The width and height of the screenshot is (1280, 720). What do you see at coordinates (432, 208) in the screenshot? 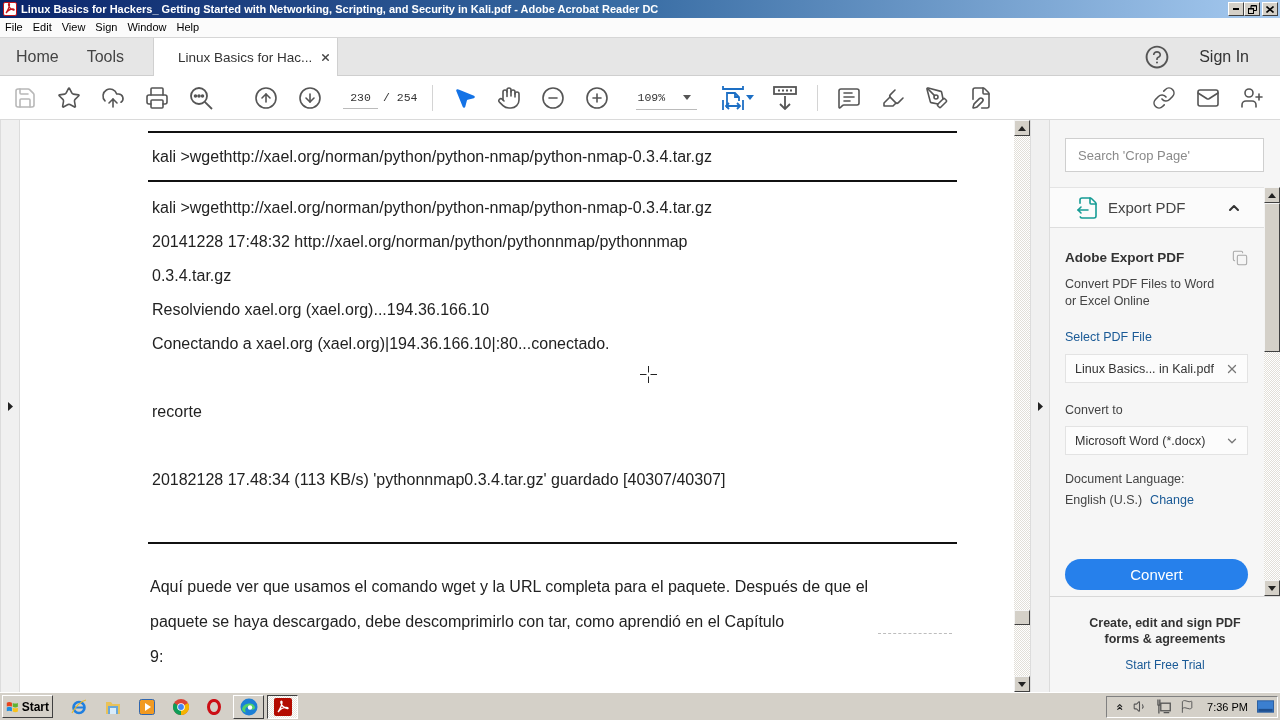
I see `output-line: kali >wgethttp://xael.org/norman/python/python-nmap/python-nmap-0.3.4.tar.gz` at bounding box center [432, 208].